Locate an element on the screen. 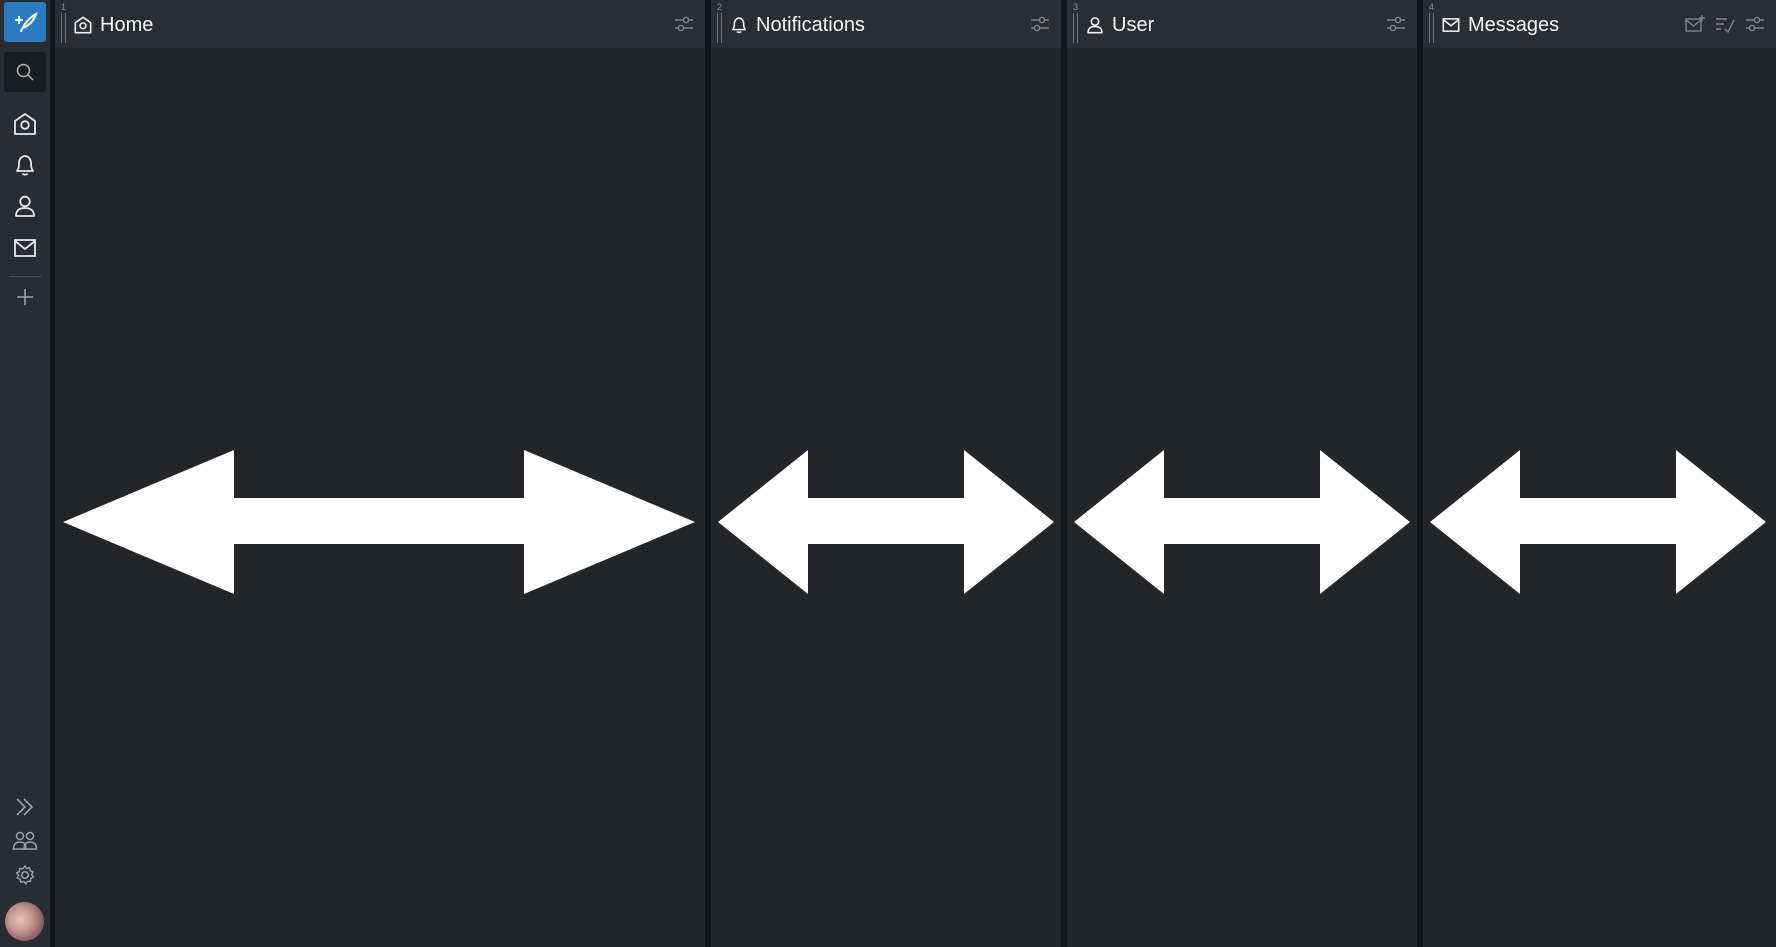 The image size is (1776, 947). column-title: Notifications is located at coordinates (796, 25).